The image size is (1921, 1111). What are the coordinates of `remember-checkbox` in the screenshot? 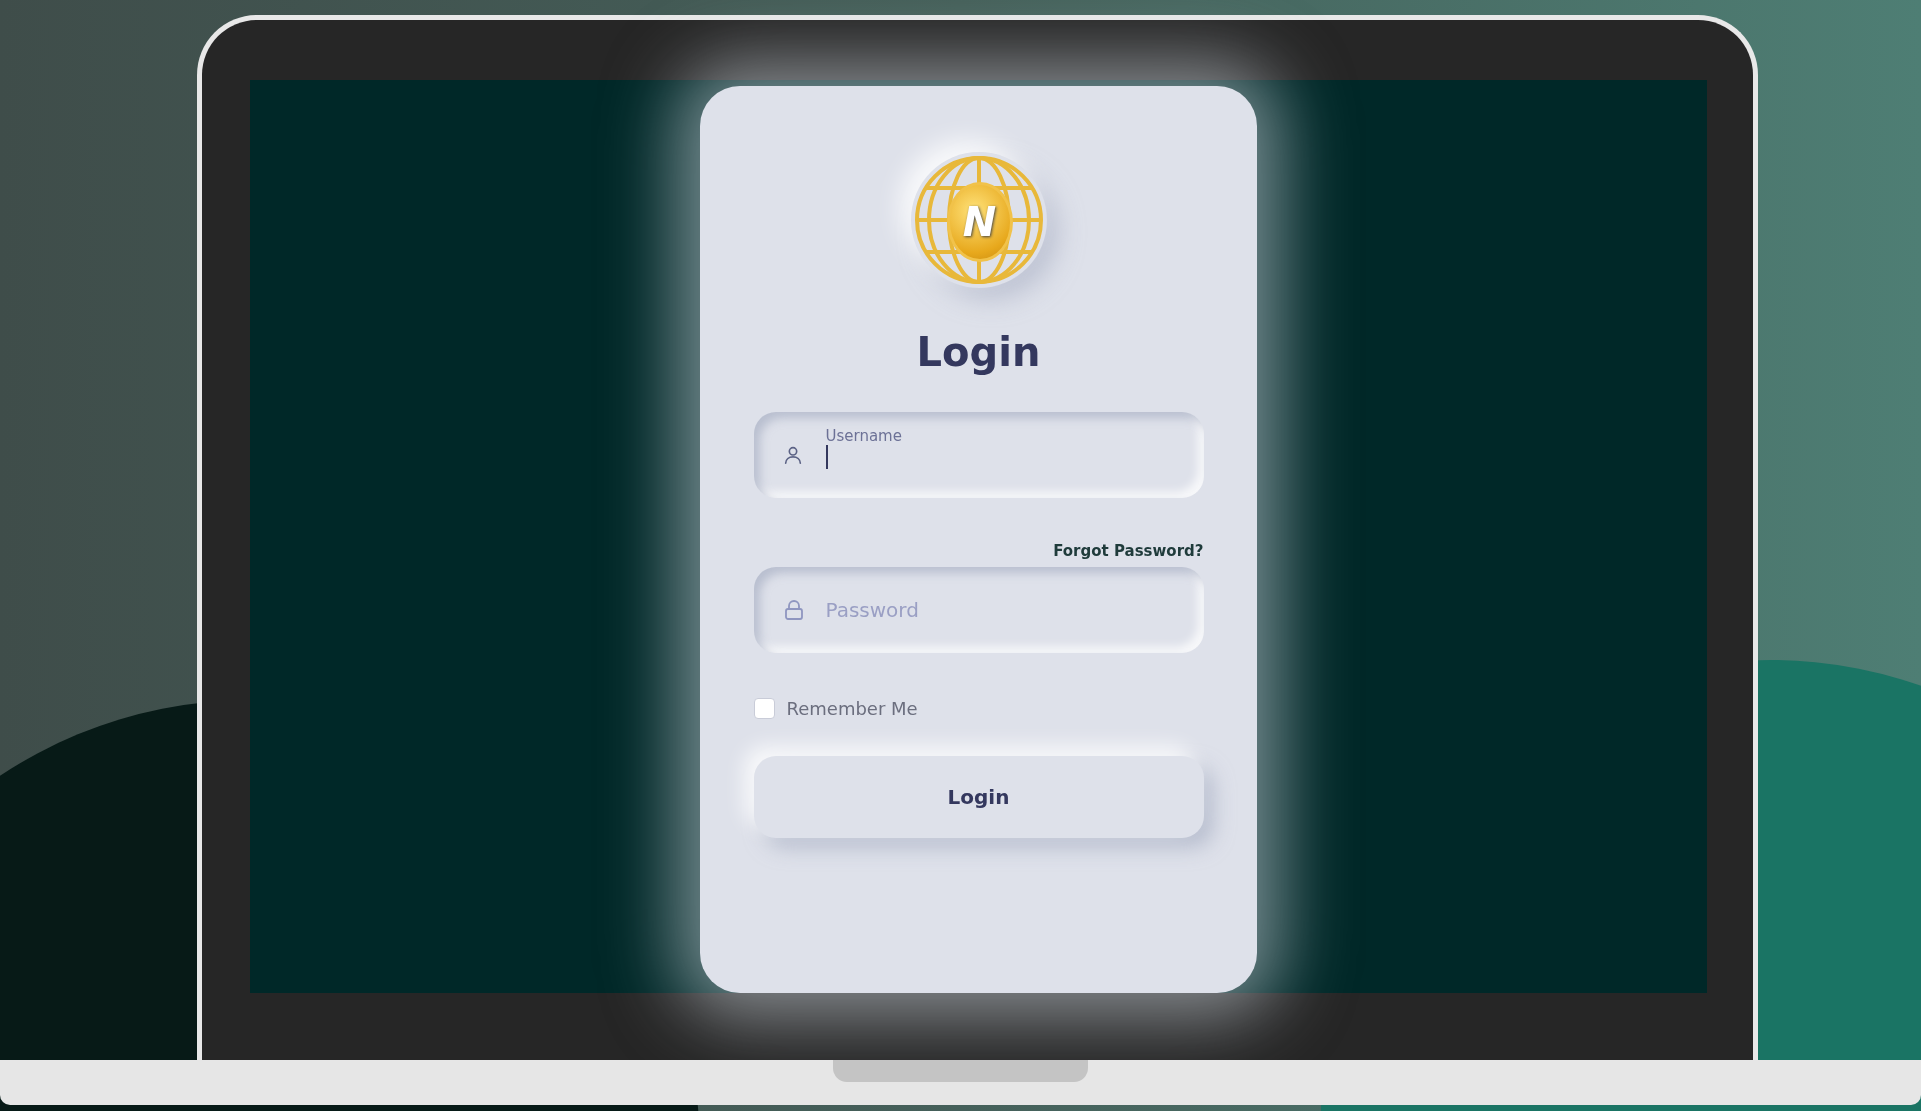 It's located at (764, 708).